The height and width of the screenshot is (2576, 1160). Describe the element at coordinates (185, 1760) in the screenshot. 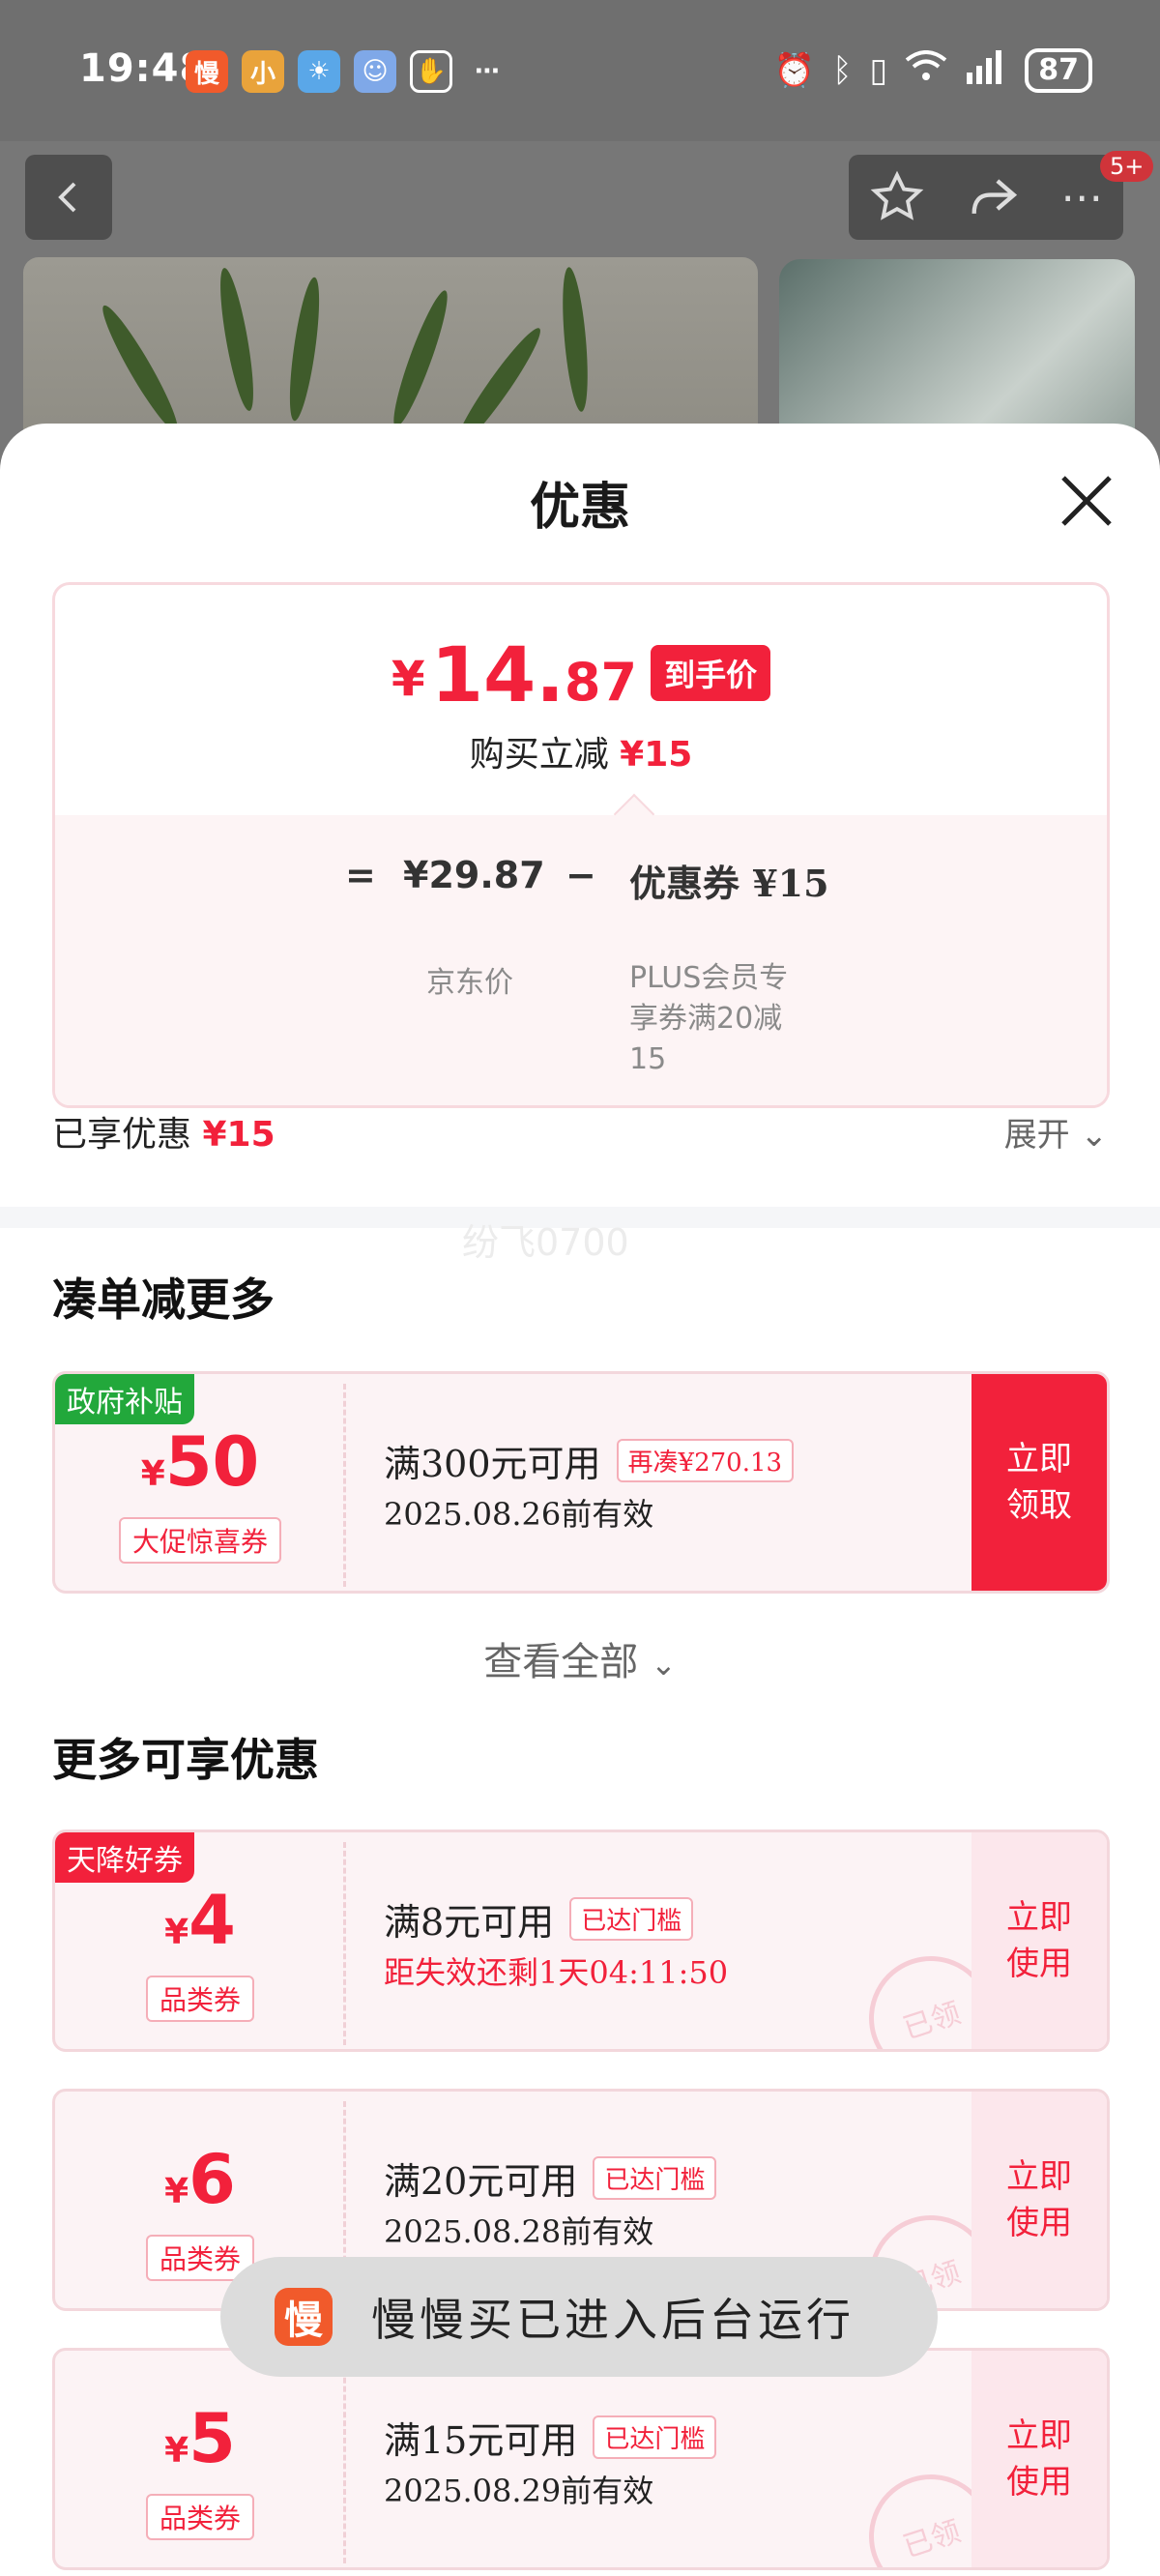

I see `section-title-more-discounts: 更多可享优惠` at that location.